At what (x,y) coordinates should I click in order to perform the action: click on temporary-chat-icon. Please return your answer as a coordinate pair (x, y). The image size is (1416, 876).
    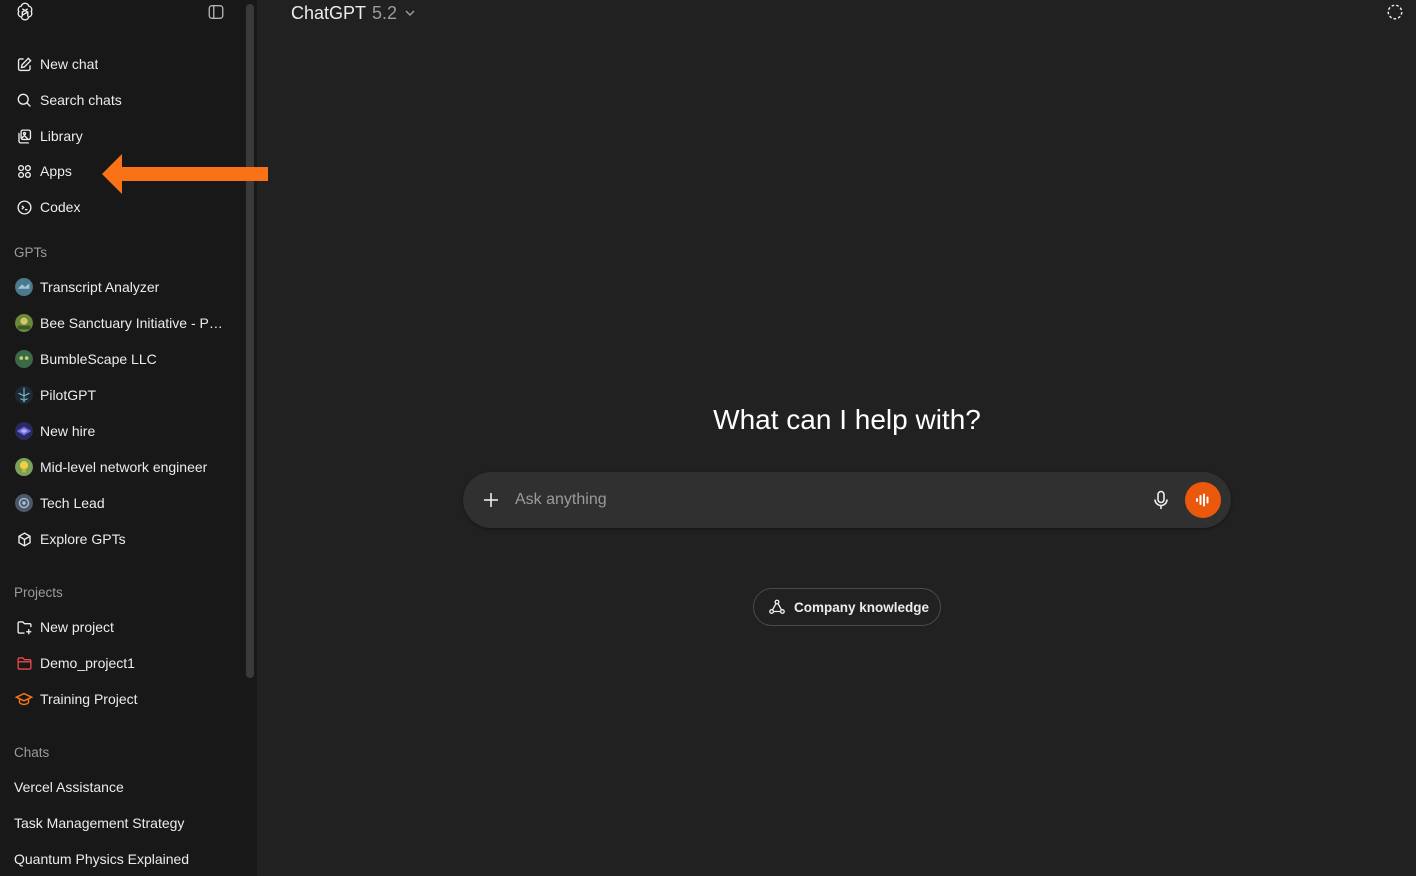
    Looking at the image, I should click on (1395, 12).